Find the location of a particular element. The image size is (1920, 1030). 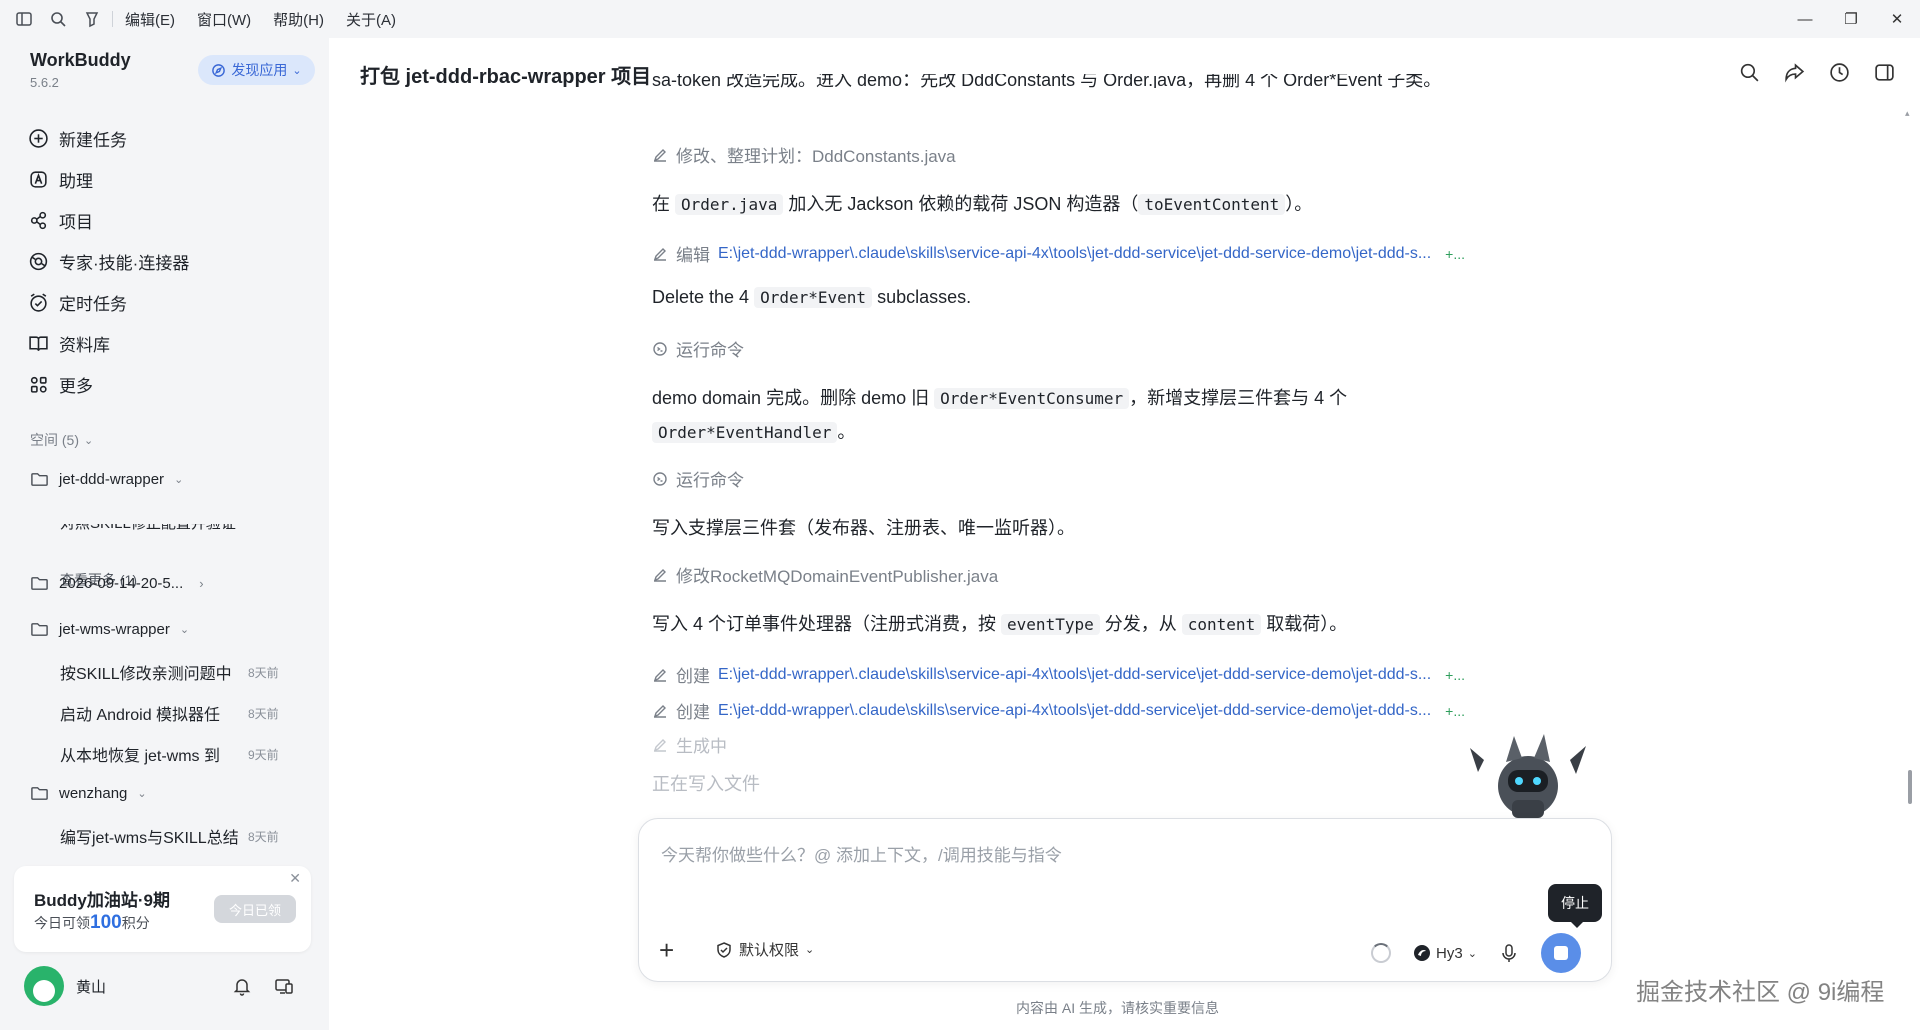

nav-new-task: 新建任务 is located at coordinates (108, 138).